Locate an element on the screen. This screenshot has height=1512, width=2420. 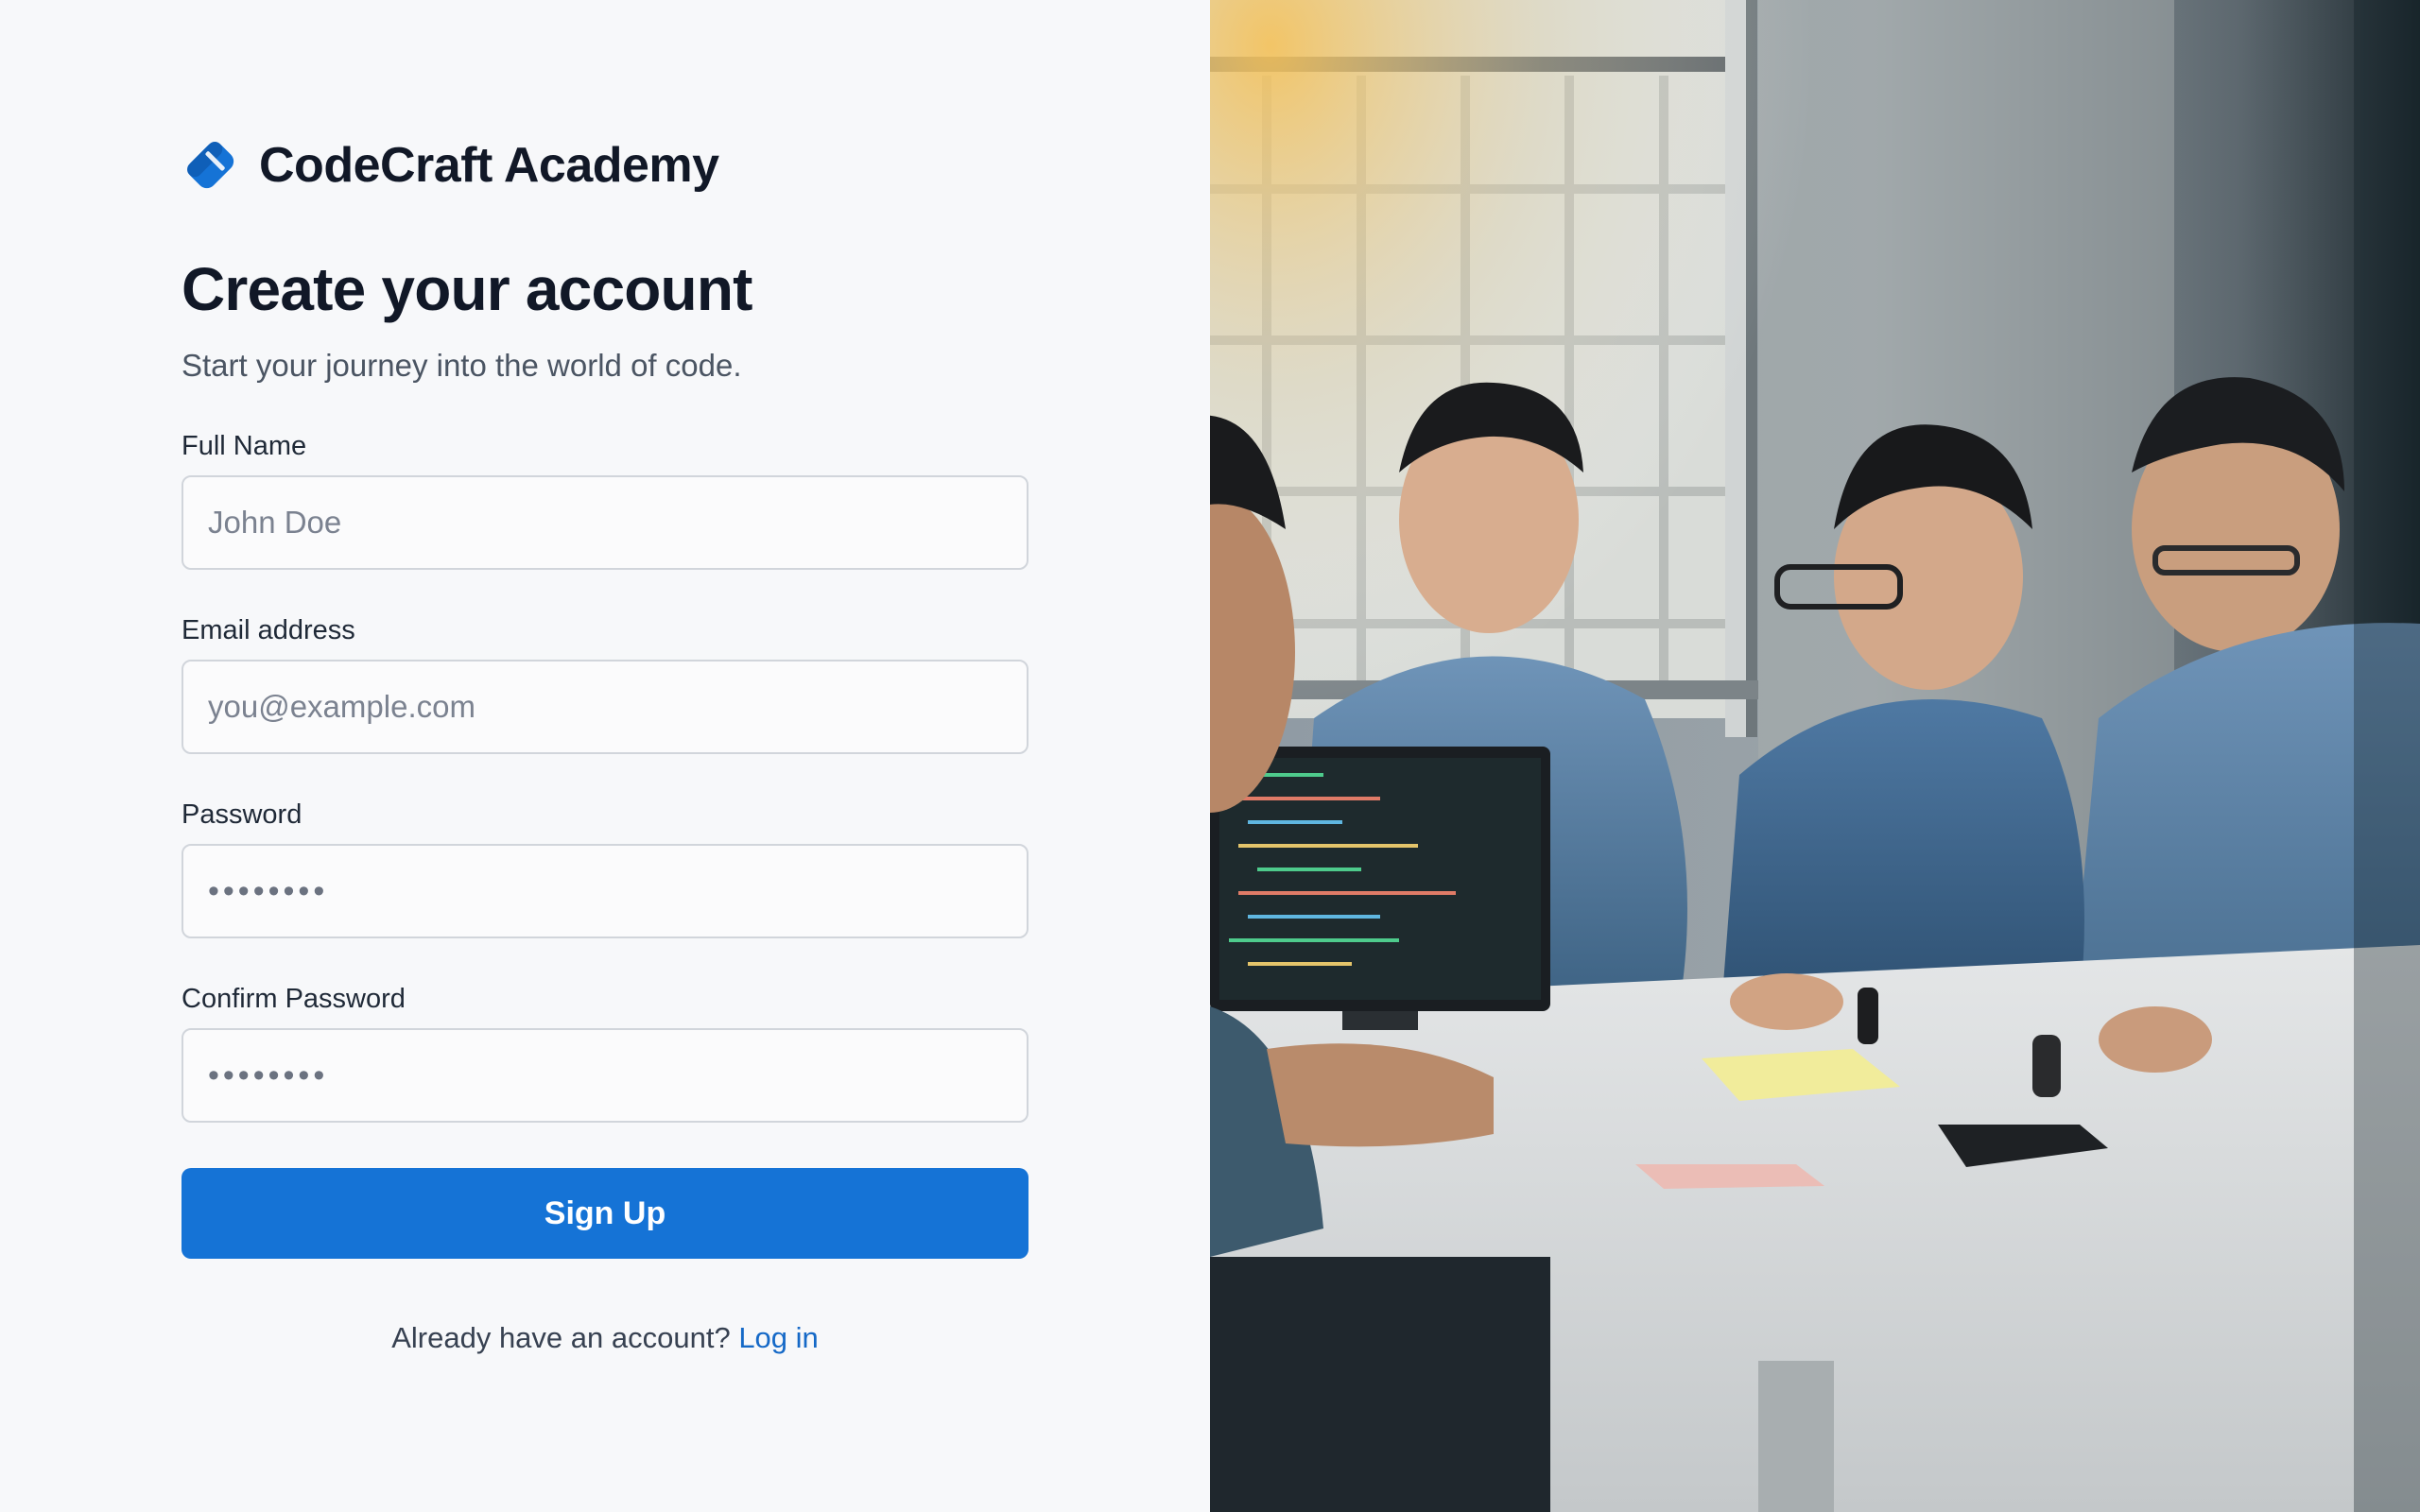
confirm-password-field: Confirm Password is located at coordinates (605, 1054).